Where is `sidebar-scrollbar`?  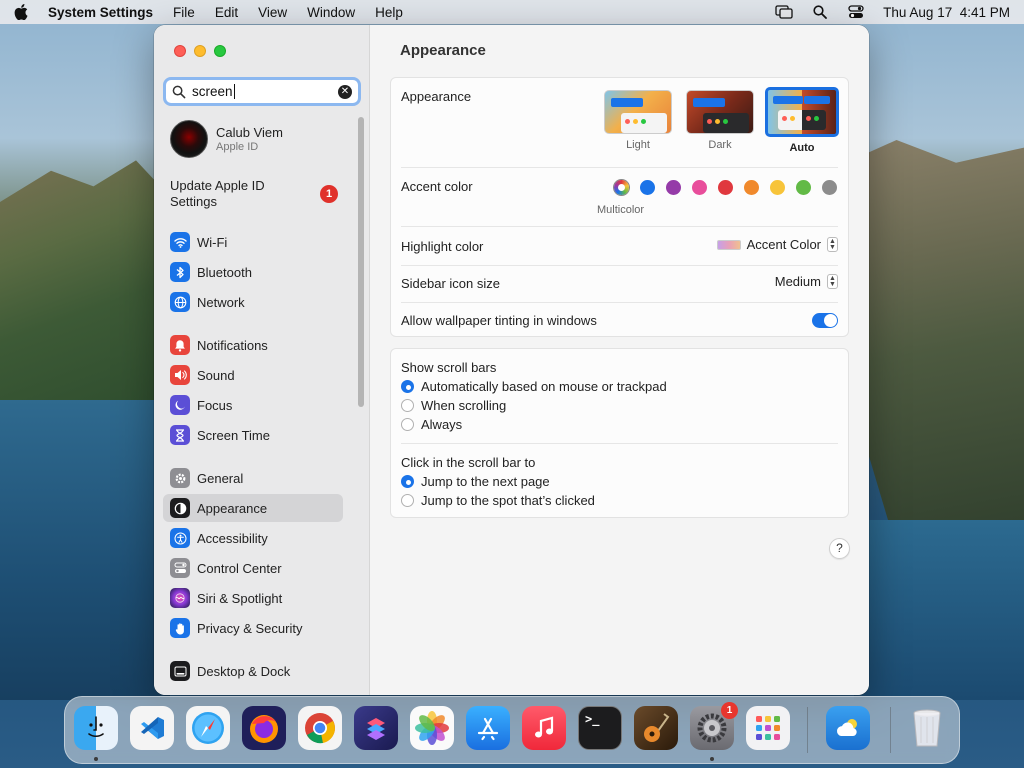
sidebar-scrollbar is located at coordinates (361, 262).